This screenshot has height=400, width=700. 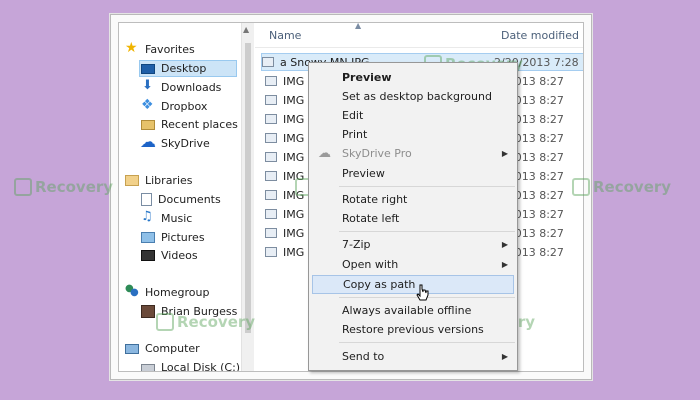 What do you see at coordinates (148, 124) in the screenshot?
I see `recent-places-icon` at bounding box center [148, 124].